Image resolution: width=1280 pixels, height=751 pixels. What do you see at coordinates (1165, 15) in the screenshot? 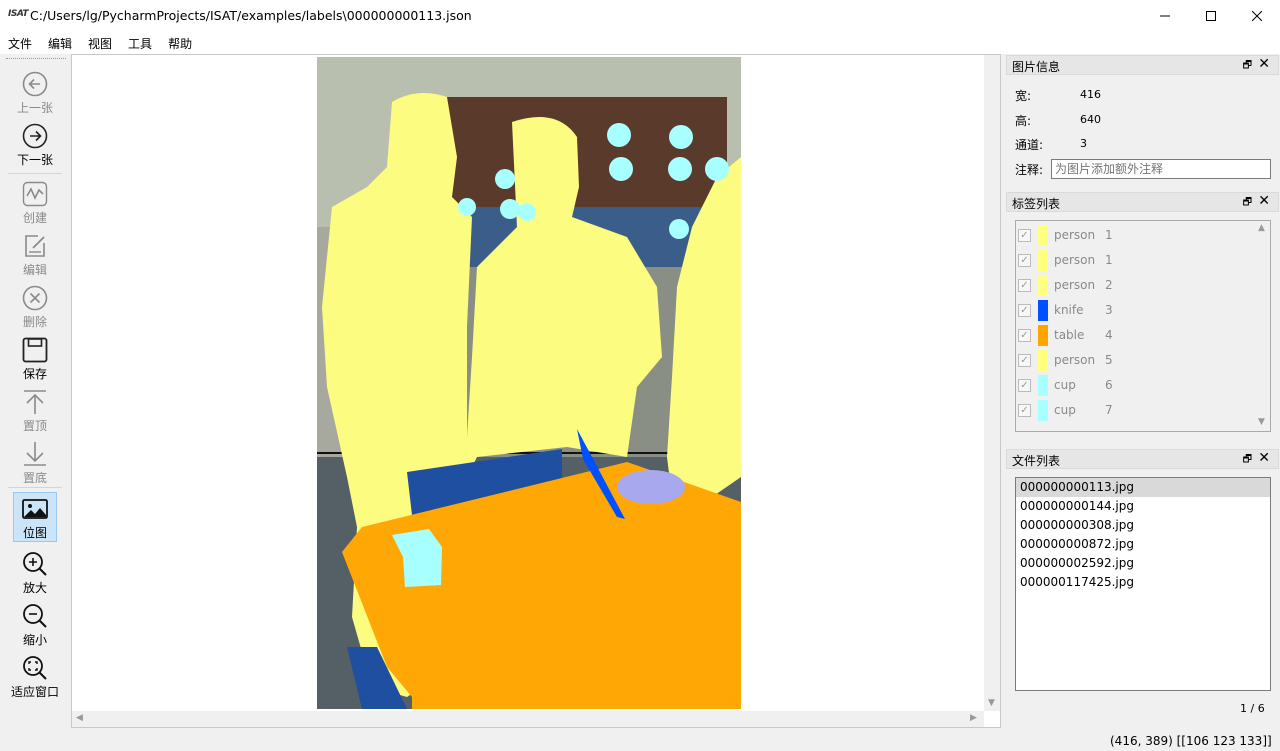
I see `minimize-button` at bounding box center [1165, 15].